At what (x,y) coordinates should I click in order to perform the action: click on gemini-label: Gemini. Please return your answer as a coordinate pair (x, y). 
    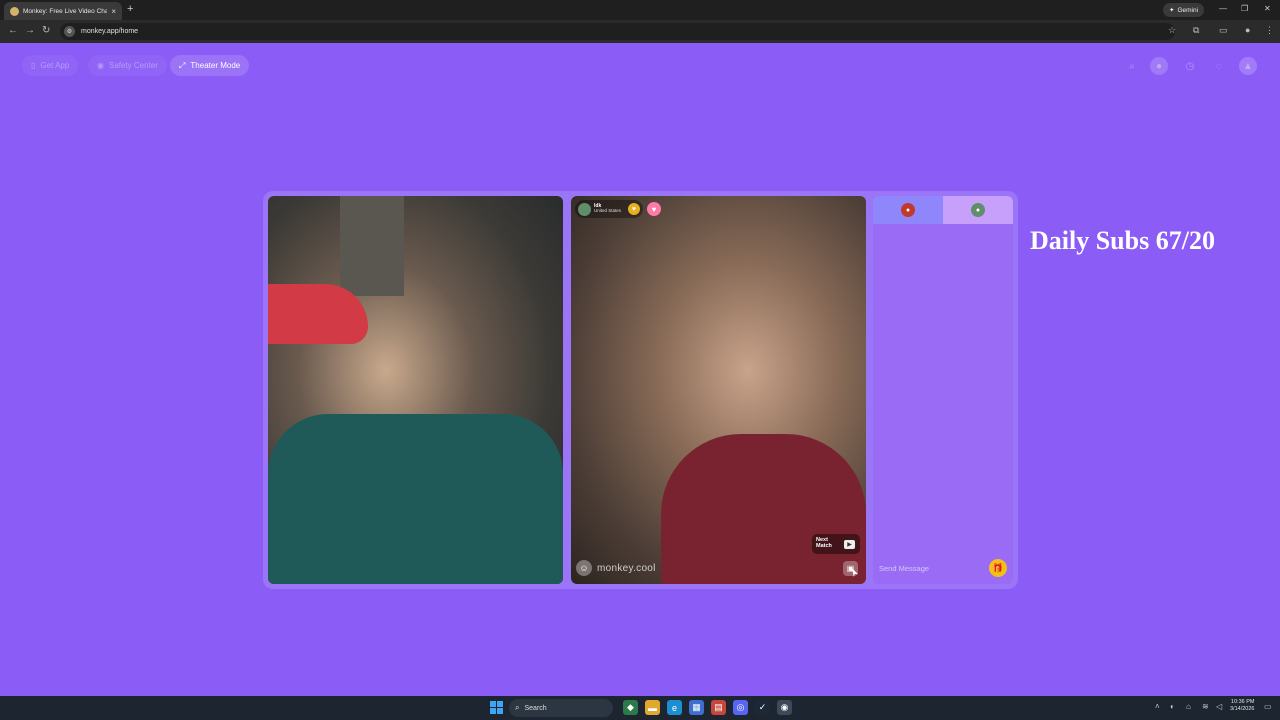
    Looking at the image, I should click on (1188, 10).